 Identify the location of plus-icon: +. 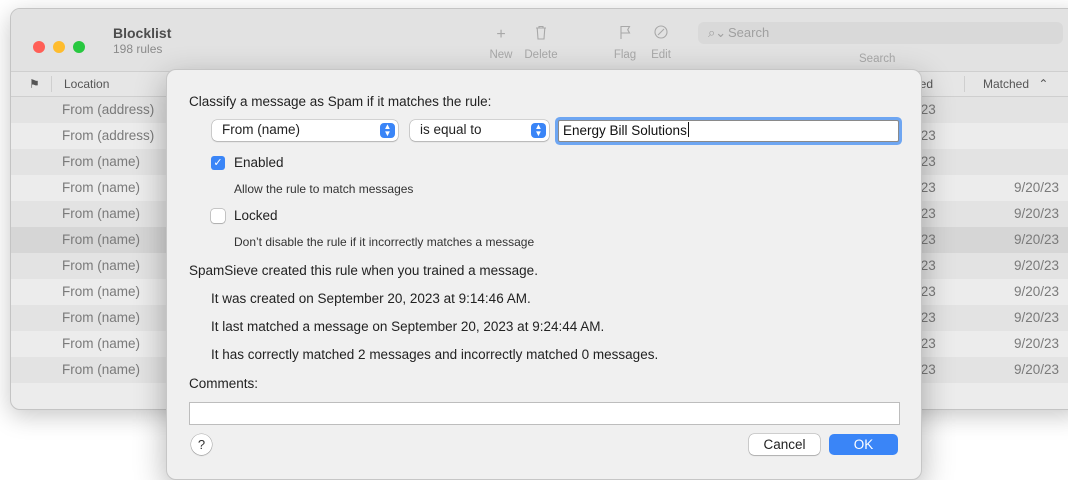
(501, 34).